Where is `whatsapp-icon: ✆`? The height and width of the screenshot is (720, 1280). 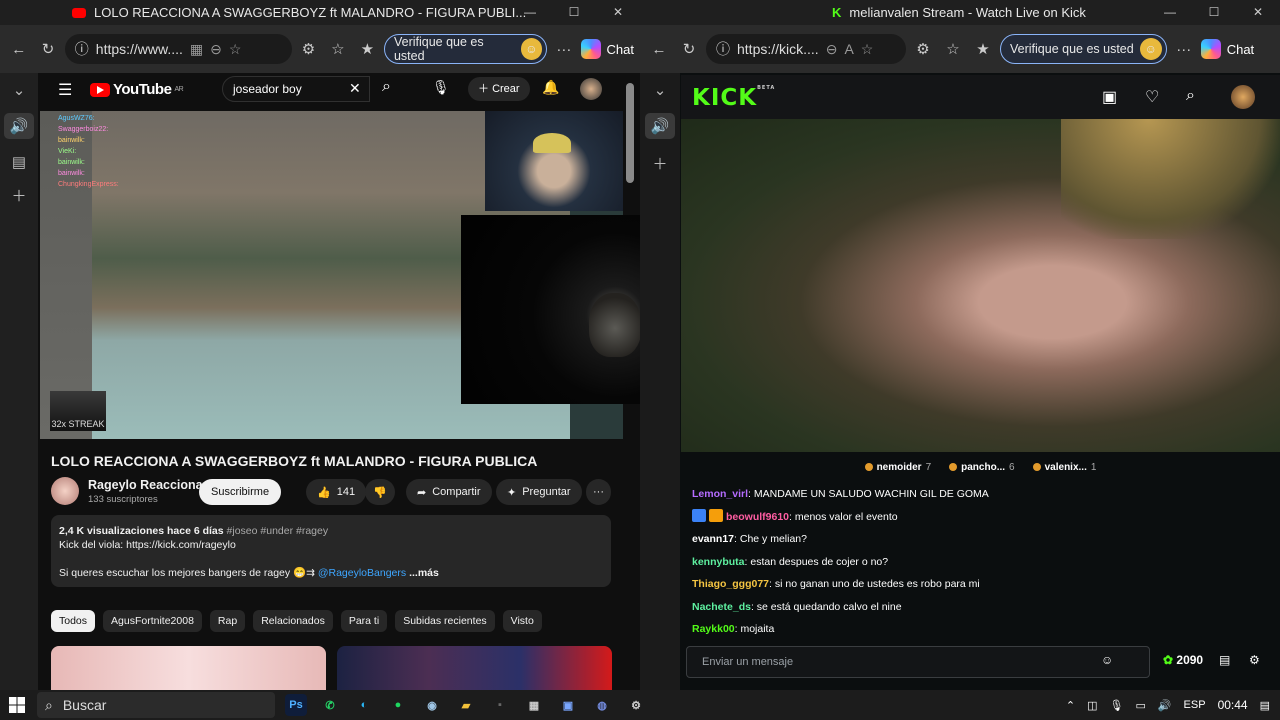 whatsapp-icon: ✆ is located at coordinates (330, 705).